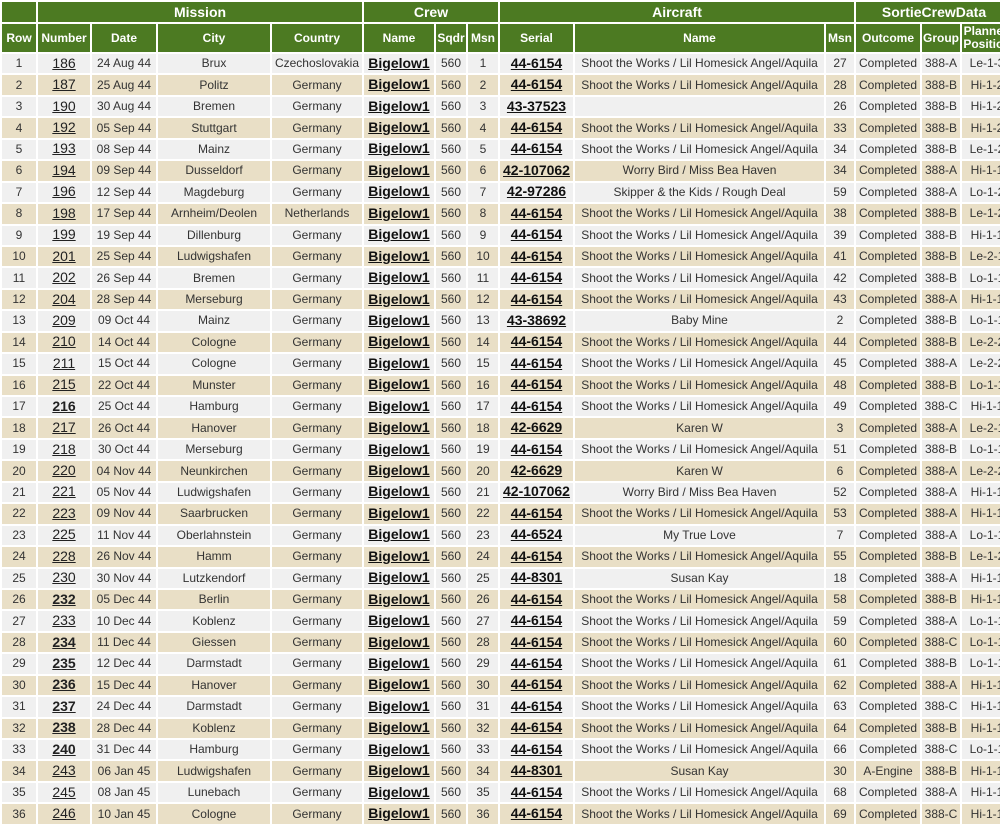  What do you see at coordinates (19, 38) in the screenshot?
I see `col-header-row: Row` at bounding box center [19, 38].